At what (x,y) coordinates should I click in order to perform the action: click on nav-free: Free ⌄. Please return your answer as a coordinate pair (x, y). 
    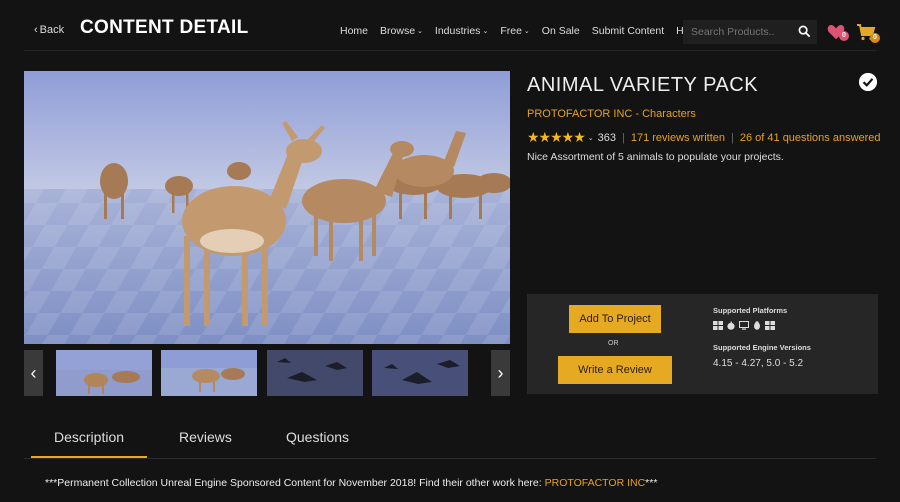
    Looking at the image, I should click on (514, 31).